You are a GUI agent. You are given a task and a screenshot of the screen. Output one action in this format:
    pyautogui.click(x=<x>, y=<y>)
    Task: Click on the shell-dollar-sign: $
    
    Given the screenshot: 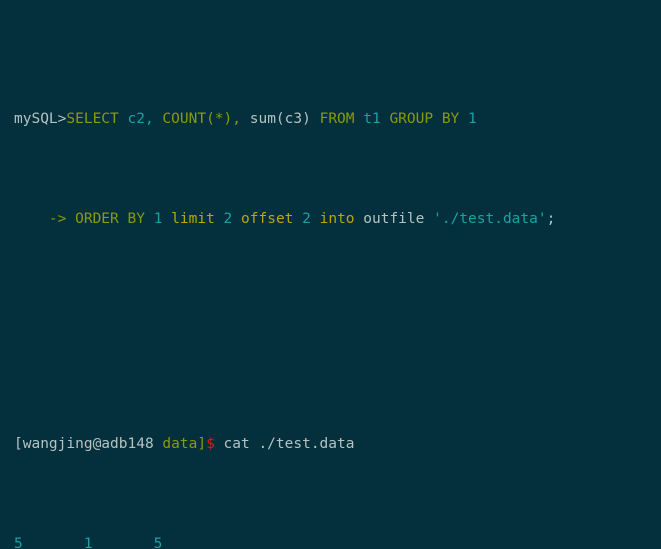 What is the action you would take?
    pyautogui.click(x=210, y=444)
    